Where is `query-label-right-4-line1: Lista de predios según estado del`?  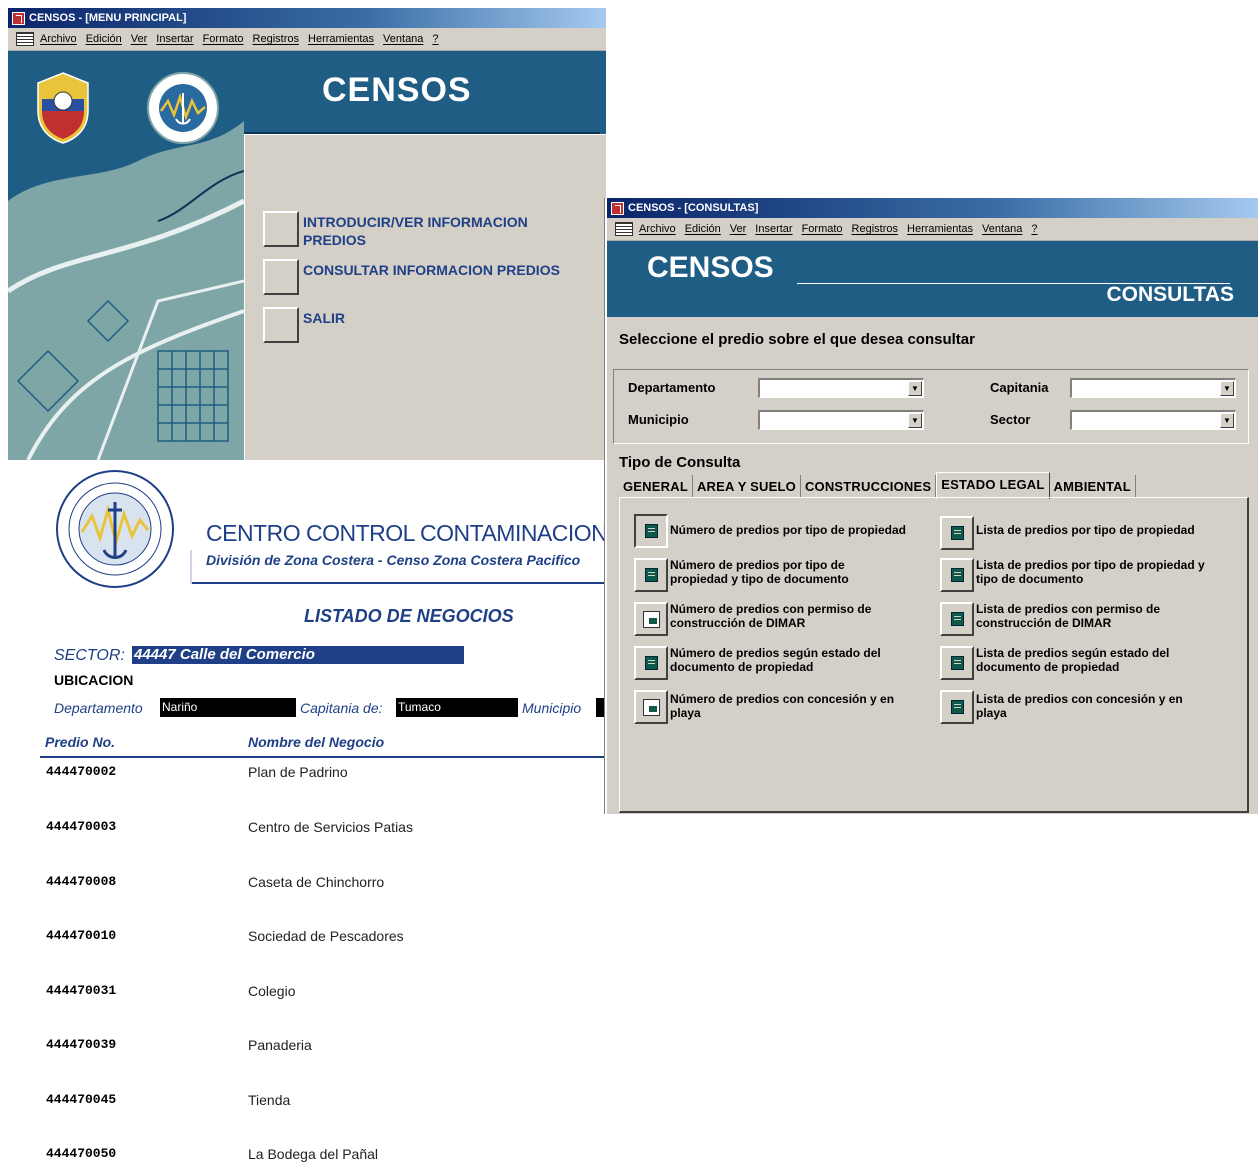 query-label-right-4-line1: Lista de predios según estado del is located at coordinates (1073, 653).